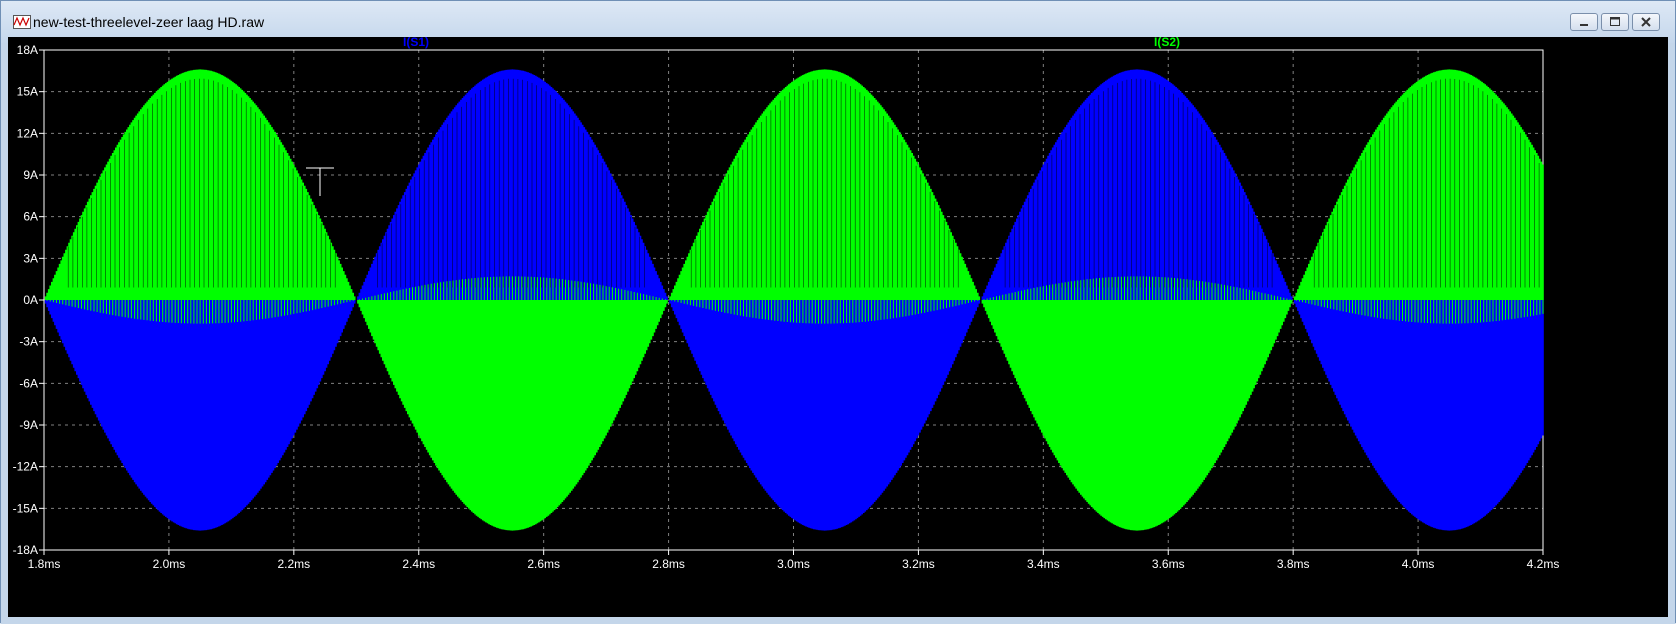  I want to click on x-tick-label: 3.8ms, so click(1293, 564).